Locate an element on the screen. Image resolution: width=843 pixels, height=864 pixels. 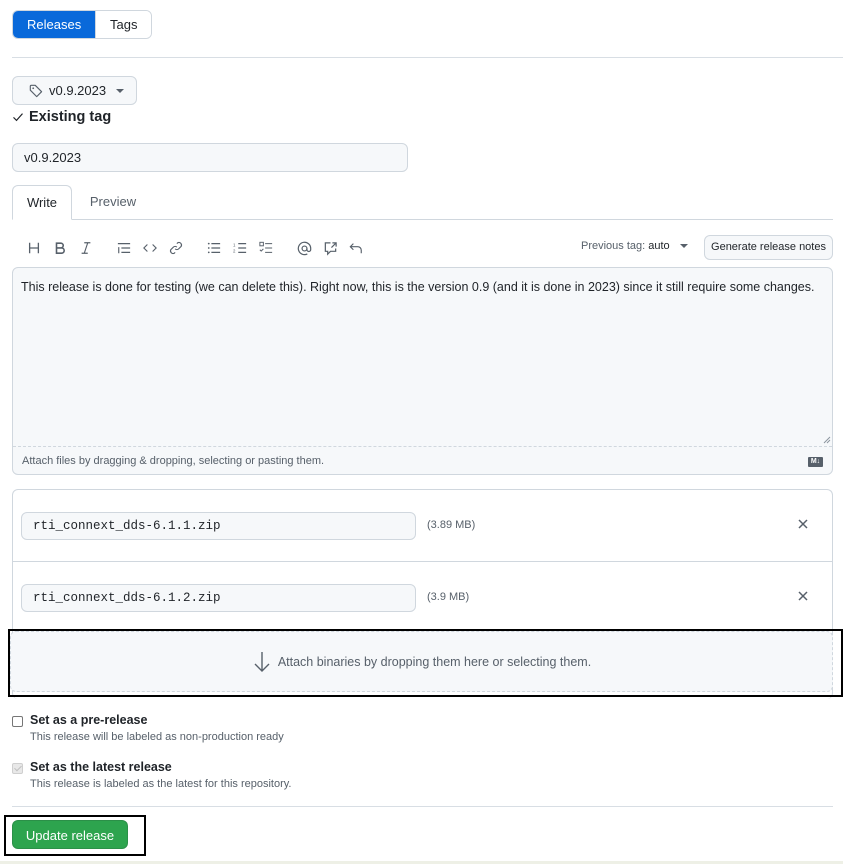
releases-tags-nav: Releases Tags is located at coordinates (82, 24).